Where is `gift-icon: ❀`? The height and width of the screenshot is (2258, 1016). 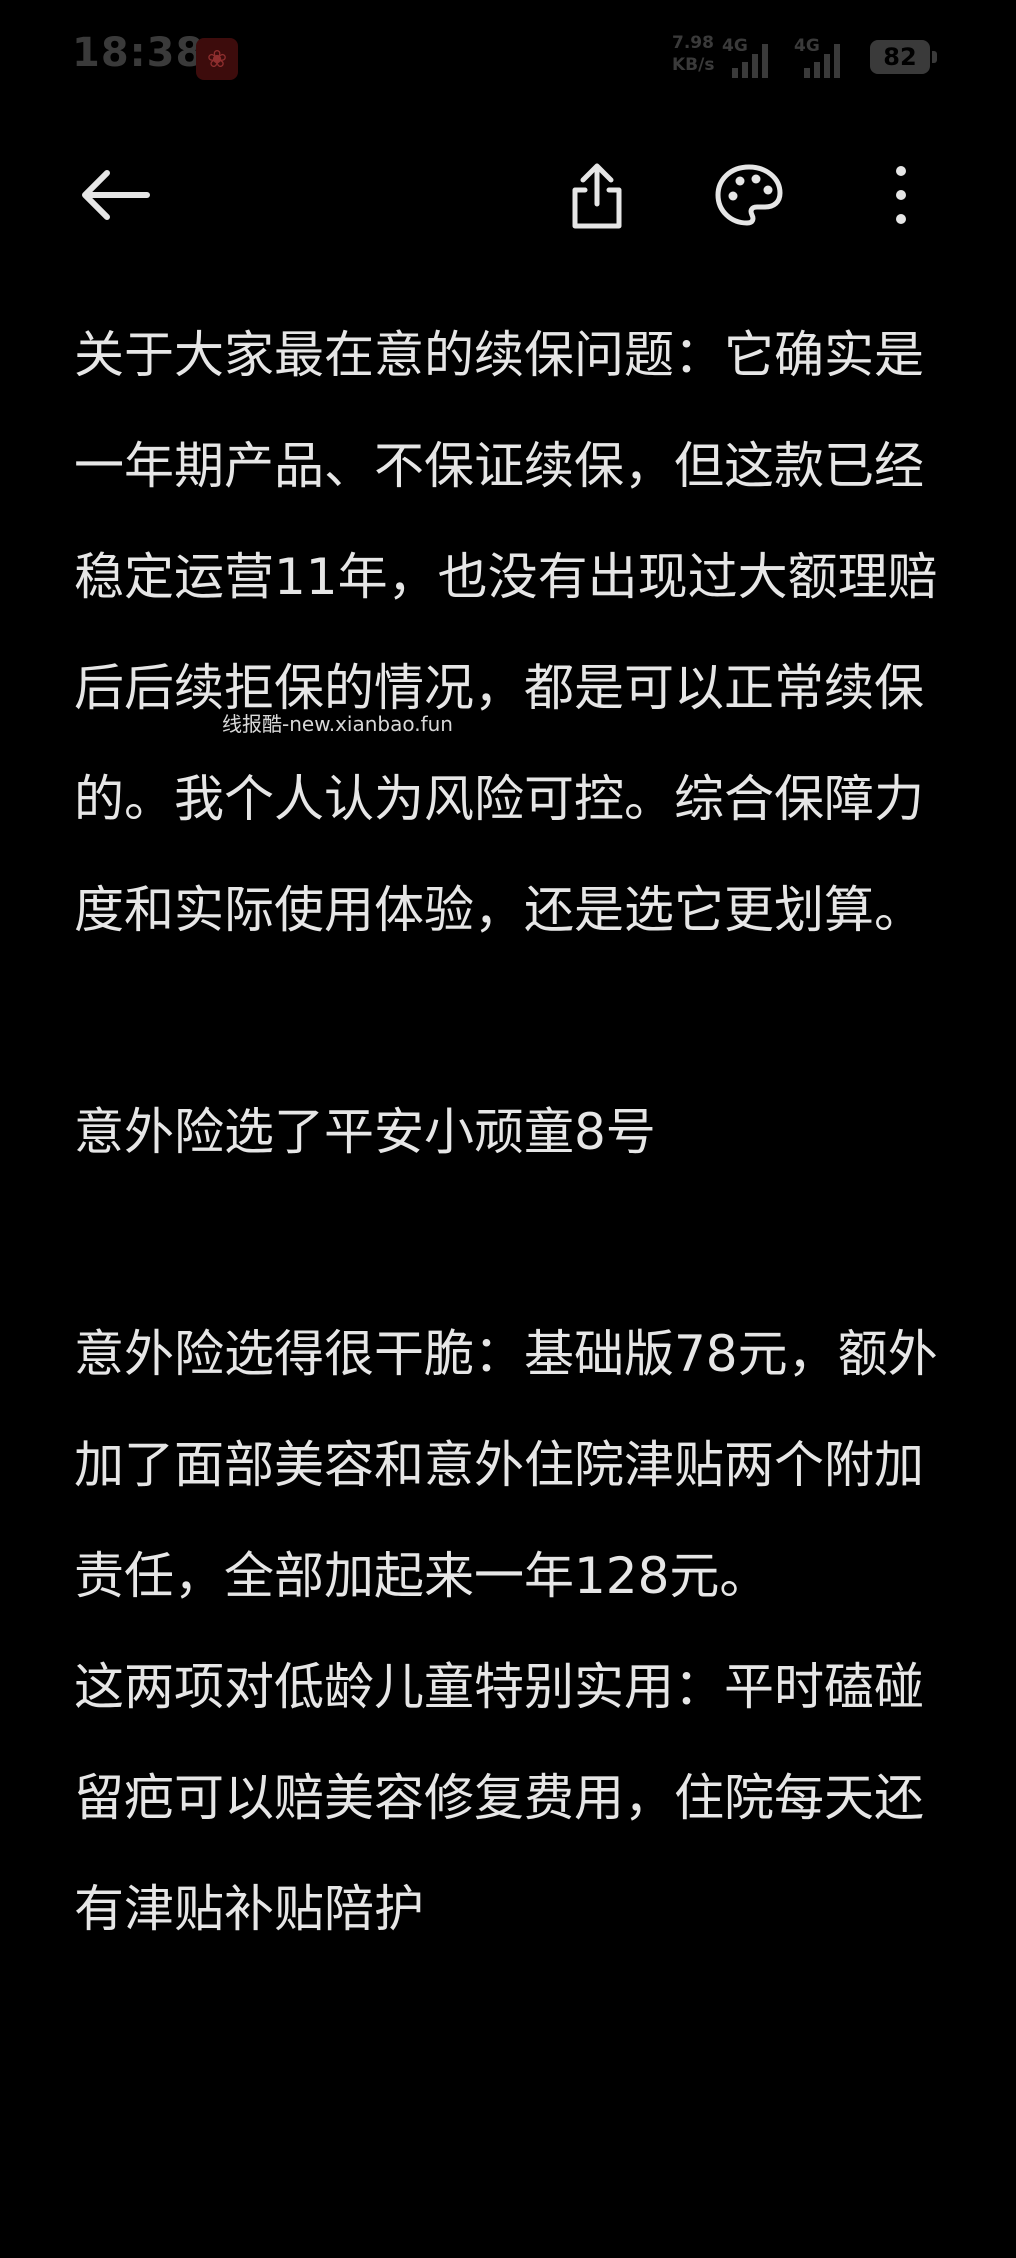
gift-icon: ❀ is located at coordinates (217, 59).